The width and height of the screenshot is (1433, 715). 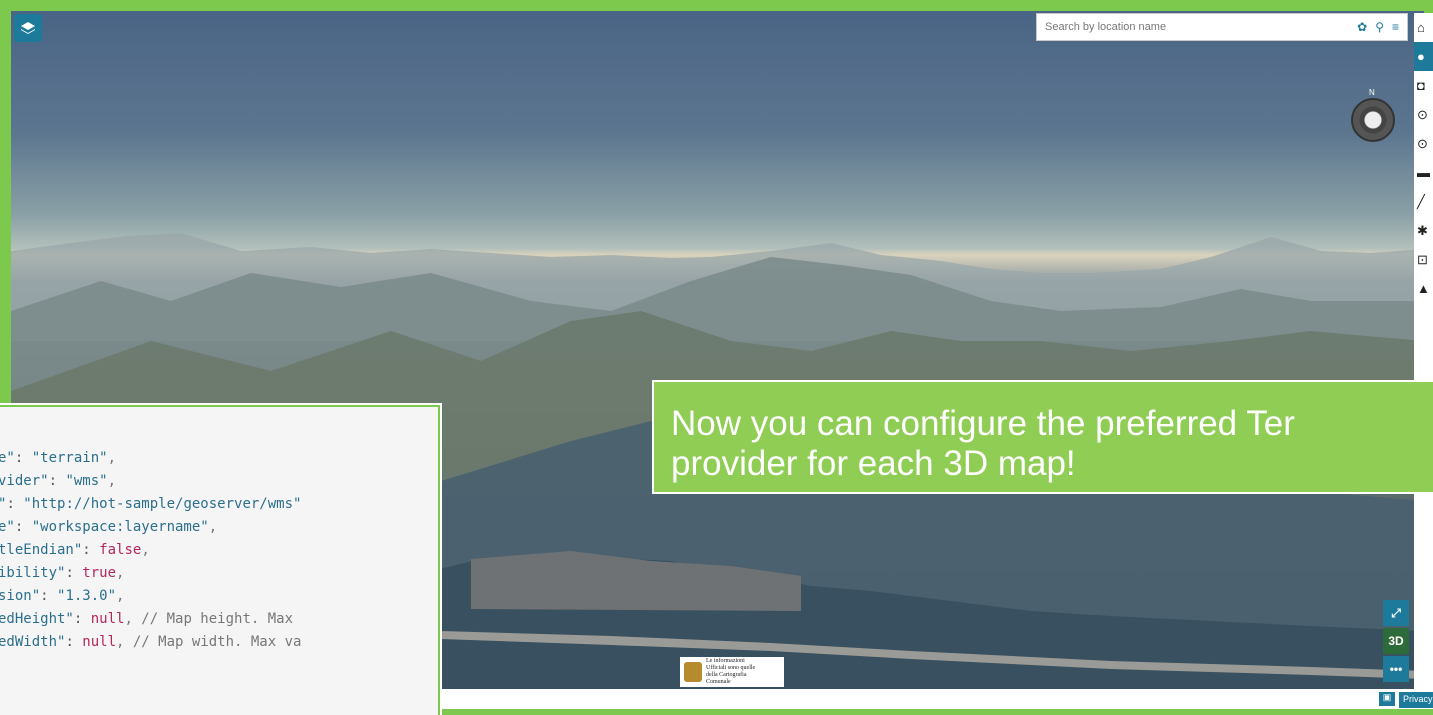 I want to click on compass-widget: N, so click(x=1373, y=118).